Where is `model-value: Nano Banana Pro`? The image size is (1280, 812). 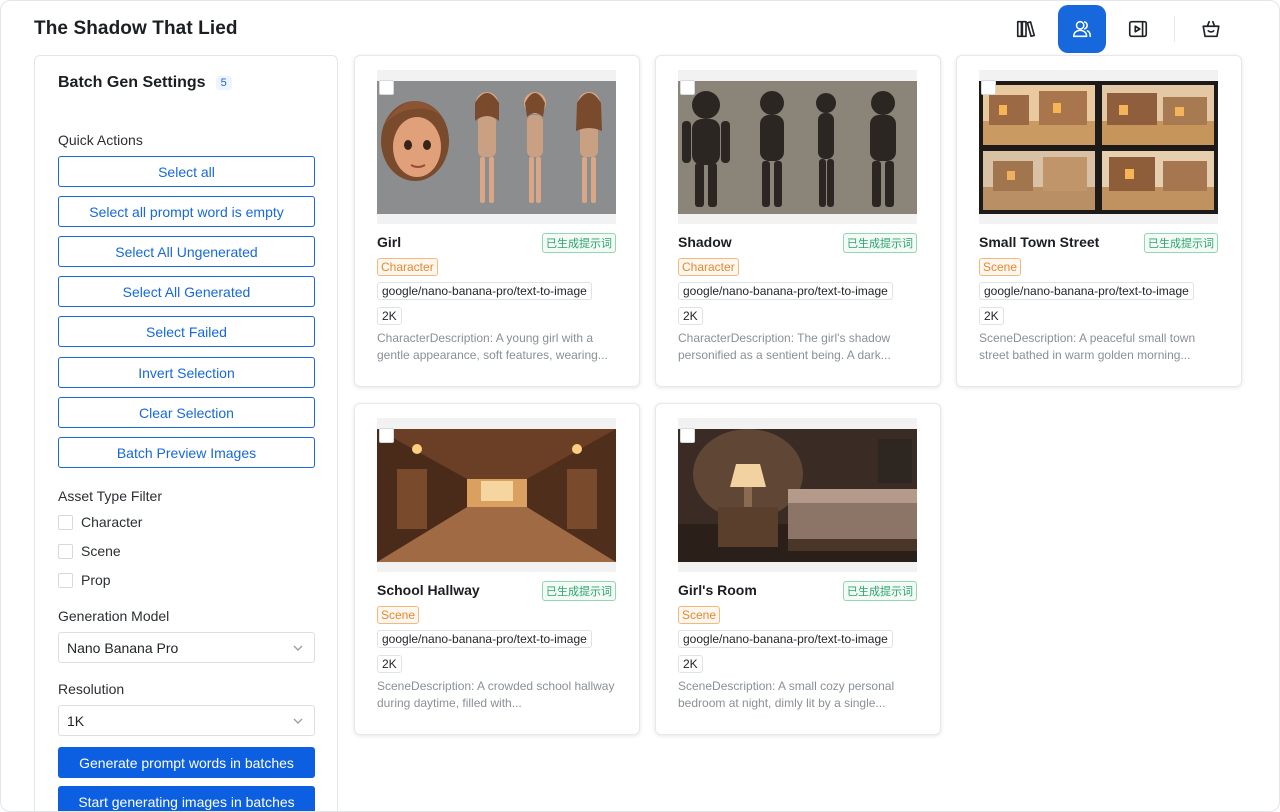
model-value: Nano Banana Pro is located at coordinates (123, 647).